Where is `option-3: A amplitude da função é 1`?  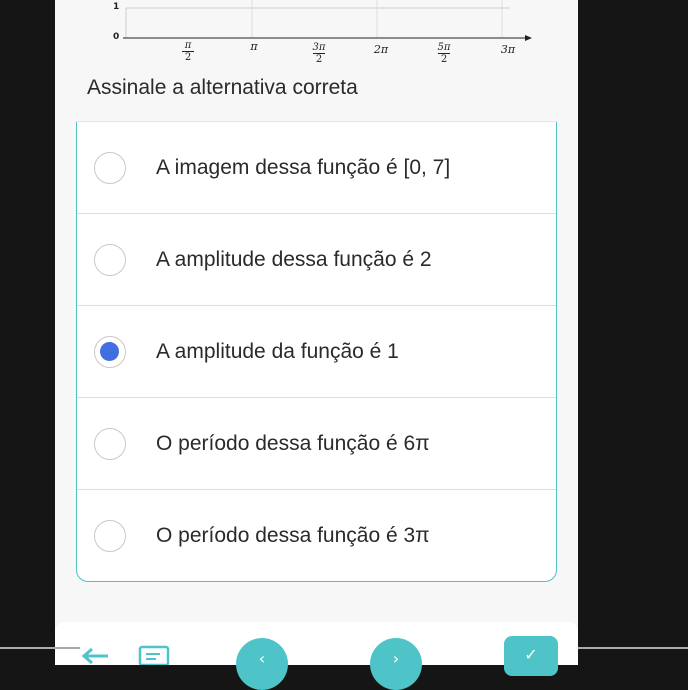 option-3: A amplitude da função é 1 is located at coordinates (316, 352).